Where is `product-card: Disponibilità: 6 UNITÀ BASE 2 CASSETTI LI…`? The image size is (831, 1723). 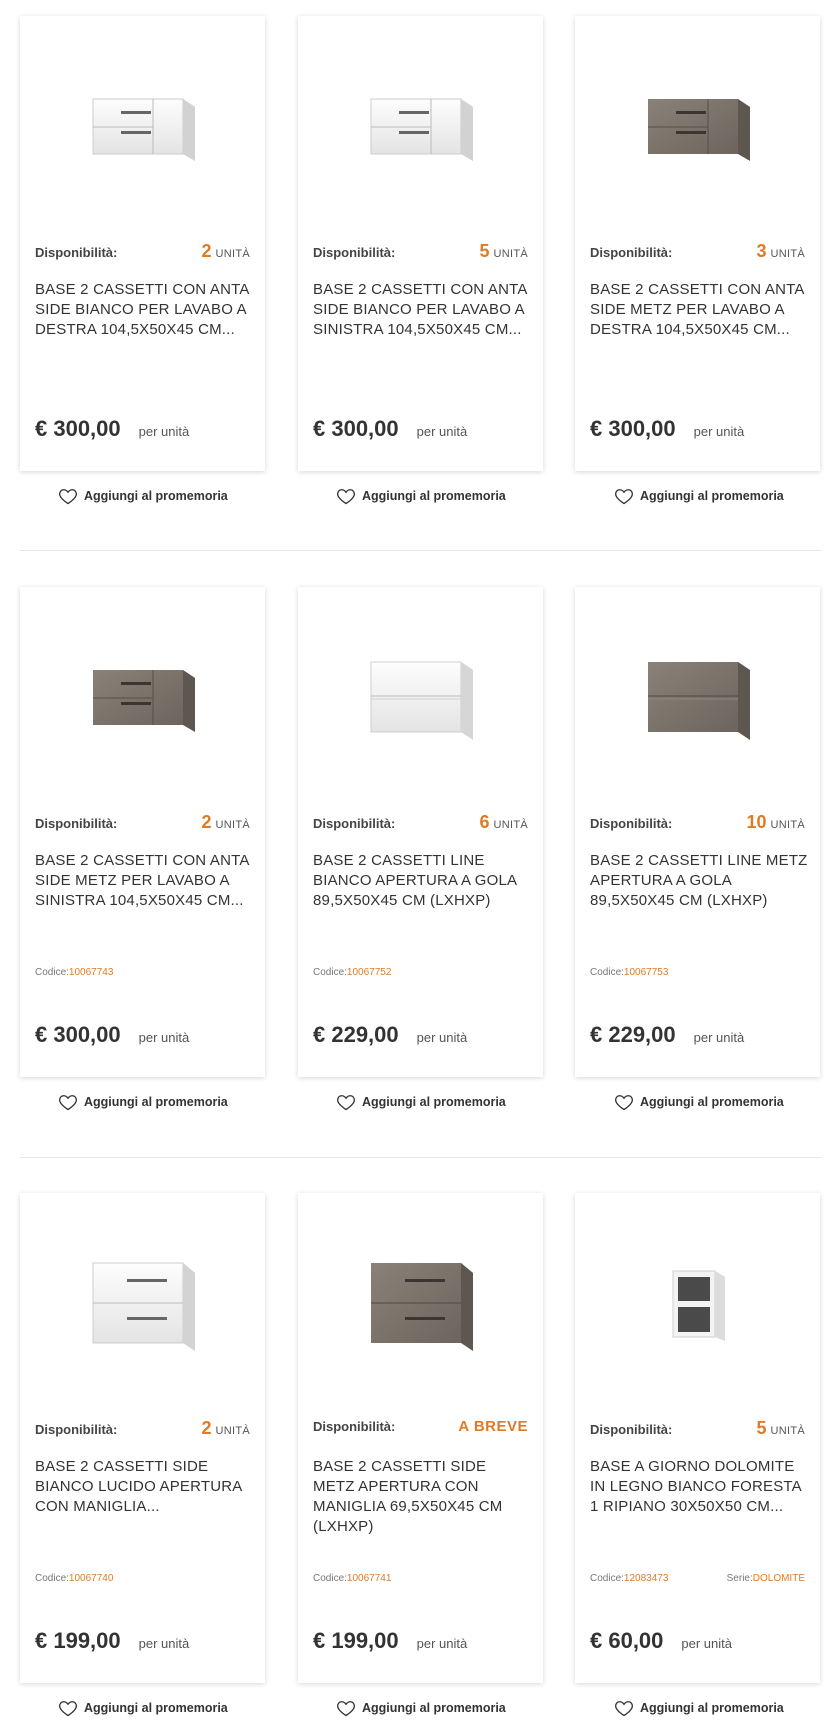 product-card: Disponibilità: 6 UNITÀ BASE 2 CASSETTI LI… is located at coordinates (420, 832).